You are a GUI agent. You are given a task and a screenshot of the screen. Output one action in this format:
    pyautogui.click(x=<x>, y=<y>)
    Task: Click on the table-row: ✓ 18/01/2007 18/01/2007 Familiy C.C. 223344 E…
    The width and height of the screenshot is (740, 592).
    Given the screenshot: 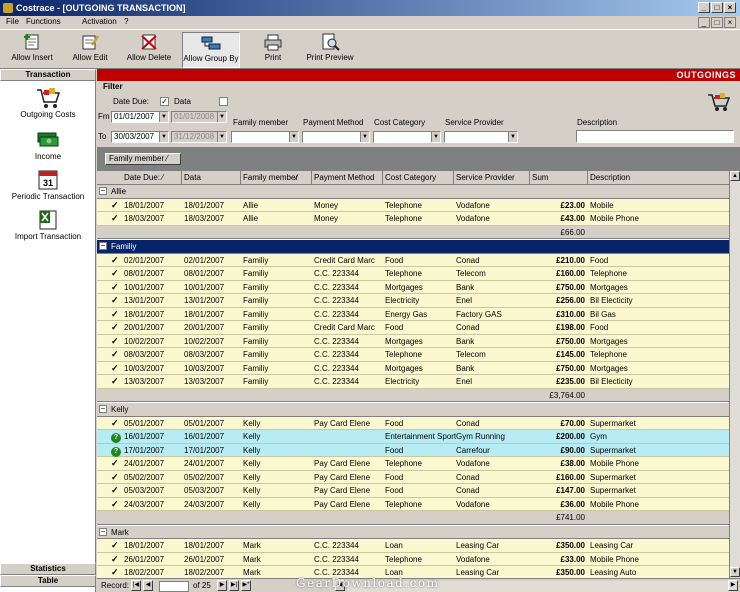 What is the action you would take?
    pyautogui.click(x=413, y=314)
    